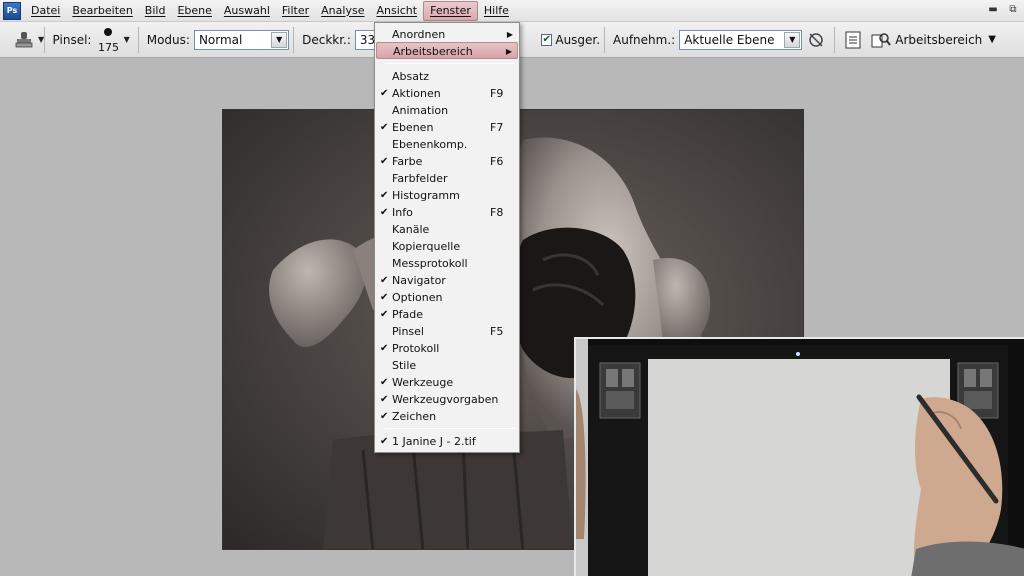  I want to click on sample-select: Aktuelle Ebene ▼, so click(741, 39).